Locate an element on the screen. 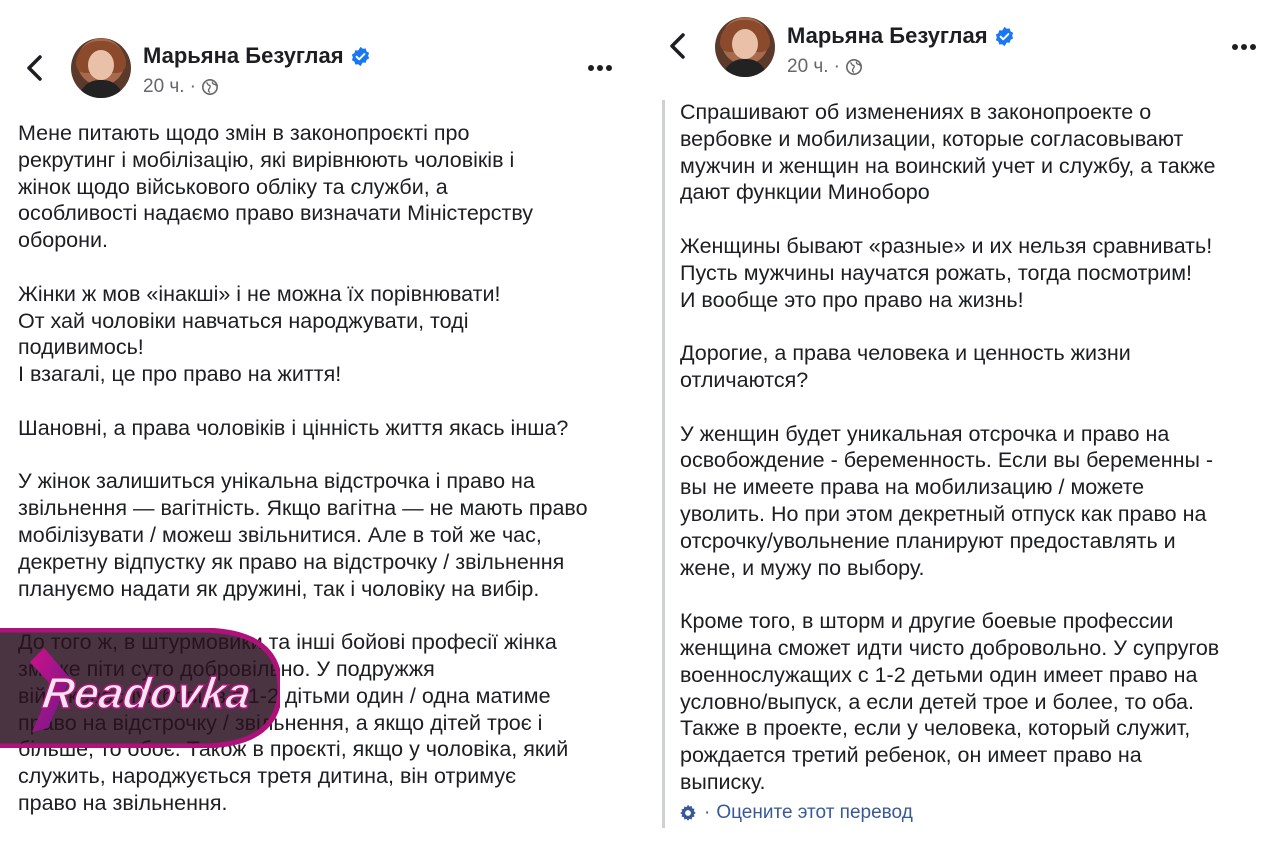 The width and height of the screenshot is (1280, 849). gear-icon is located at coordinates (688, 813).